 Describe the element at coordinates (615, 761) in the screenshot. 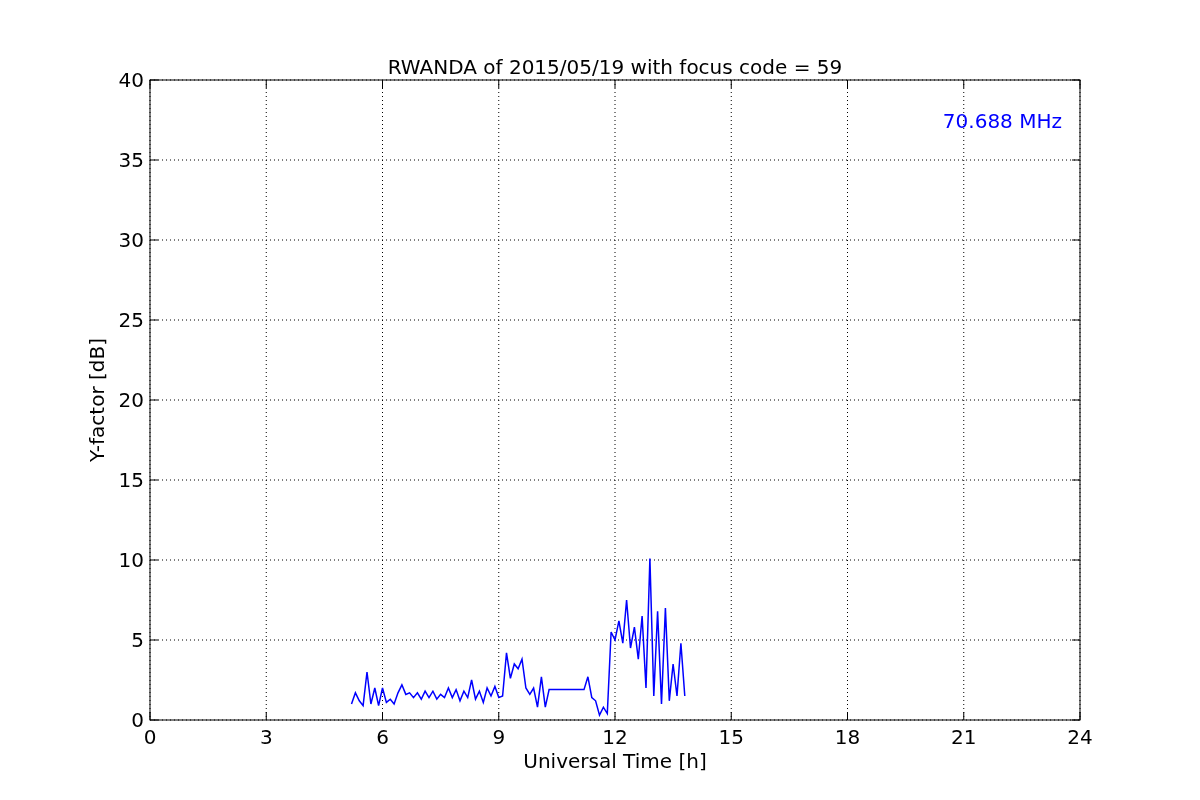

I see `axis-label: Universal Time [h]` at that location.